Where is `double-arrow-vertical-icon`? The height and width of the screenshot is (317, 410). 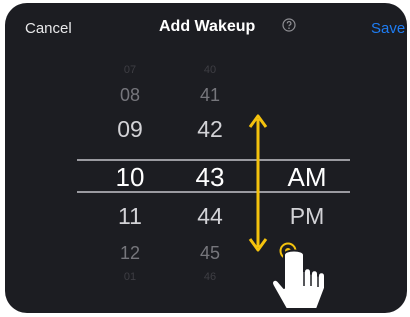
double-arrow-vertical-icon is located at coordinates (258, 183).